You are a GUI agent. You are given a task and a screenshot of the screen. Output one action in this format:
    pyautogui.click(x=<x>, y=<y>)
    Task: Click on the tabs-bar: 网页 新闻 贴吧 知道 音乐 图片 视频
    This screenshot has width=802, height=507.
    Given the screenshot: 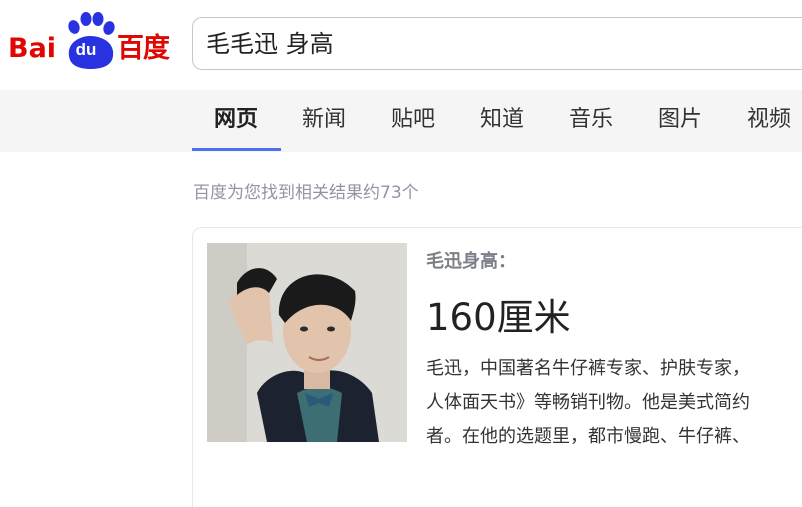 What is the action you would take?
    pyautogui.click(x=401, y=121)
    